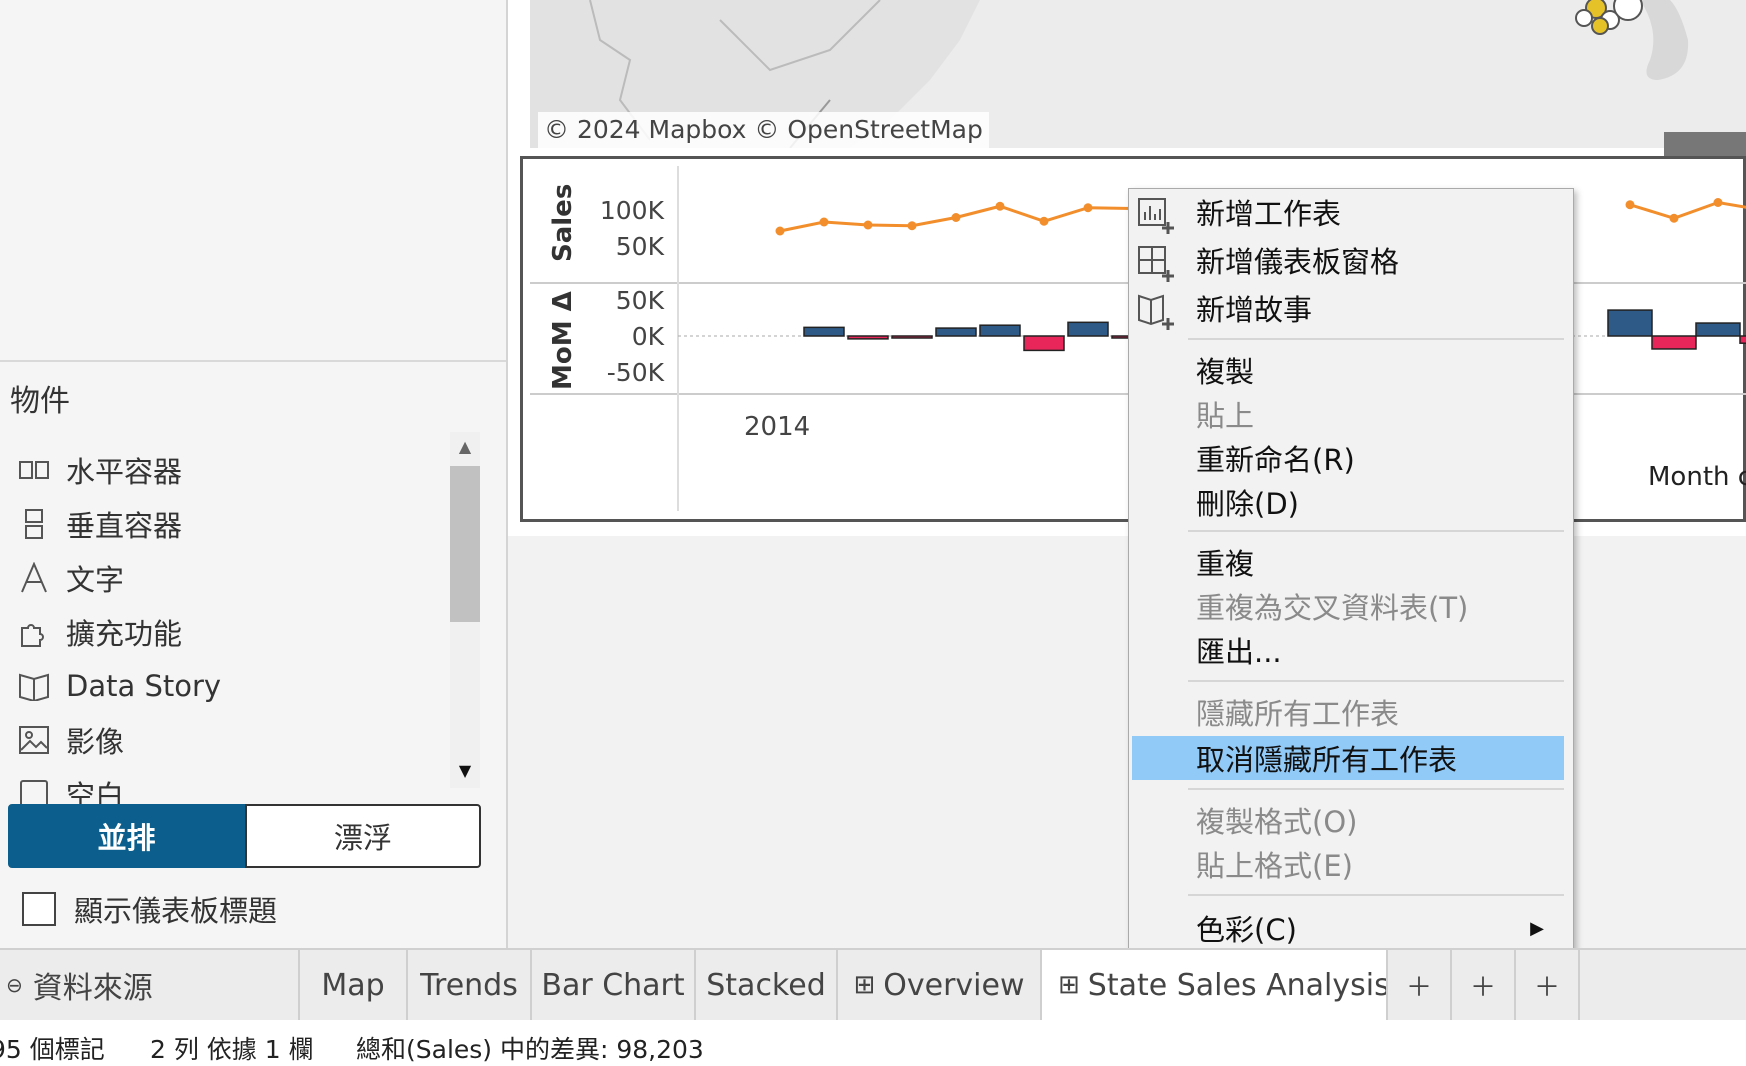  Describe the element at coordinates (1348, 212) in the screenshot. I see `menu-new-worksheet: 新增工作表` at that location.